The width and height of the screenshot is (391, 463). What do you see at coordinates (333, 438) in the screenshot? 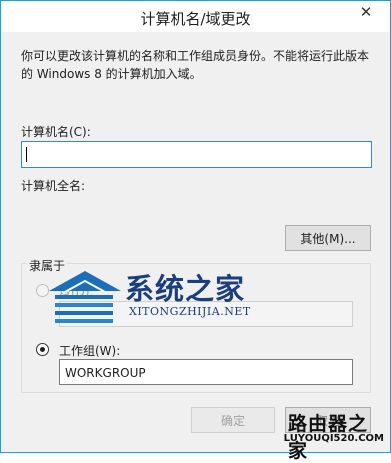
I see `luyouqi-url: LUYOUQI520.COM` at bounding box center [333, 438].